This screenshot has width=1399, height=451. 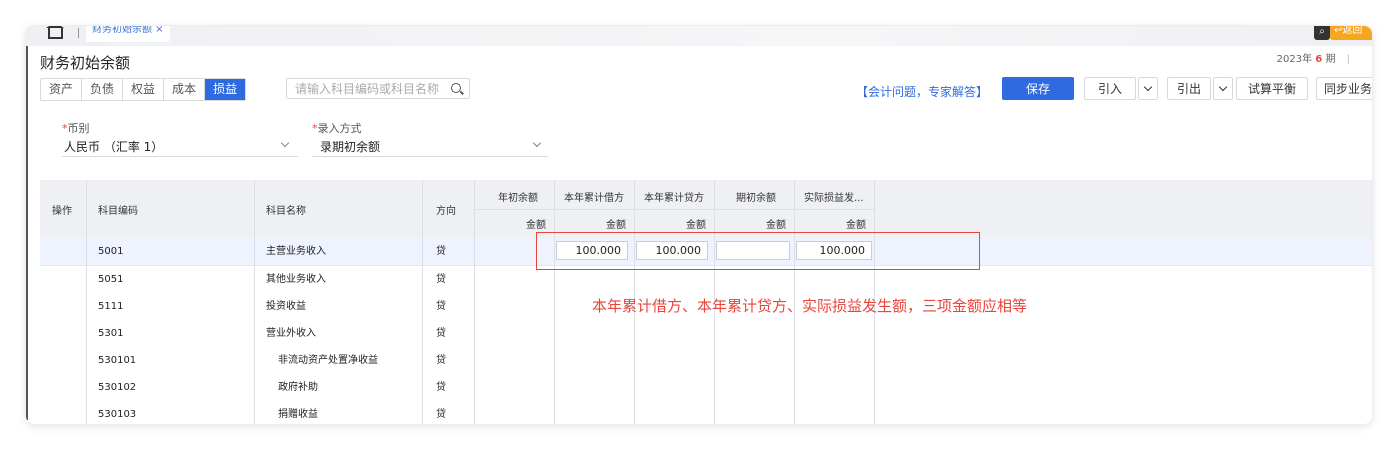 What do you see at coordinates (128, 34) in the screenshot?
I see `tab-financial-opening-balance: 财务初始余额 ×` at bounding box center [128, 34].